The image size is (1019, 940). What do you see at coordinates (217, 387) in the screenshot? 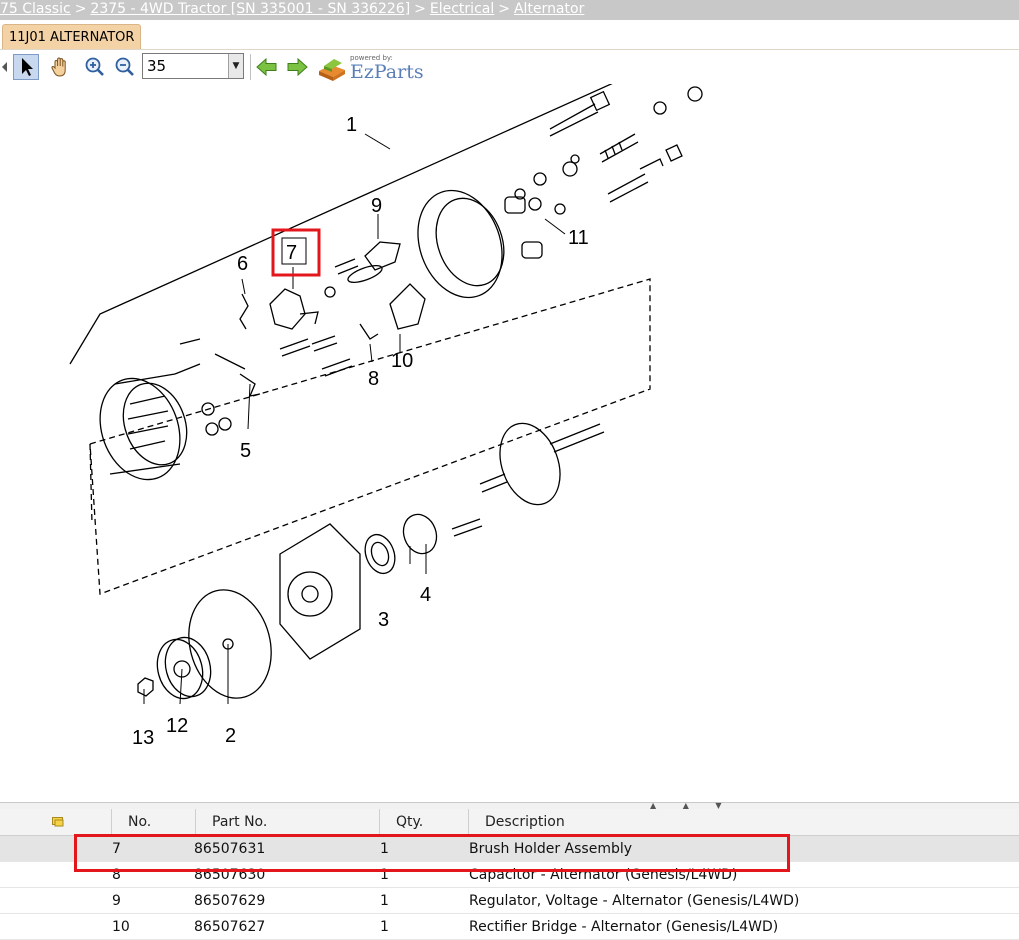
I see `terminal-part` at bounding box center [217, 387].